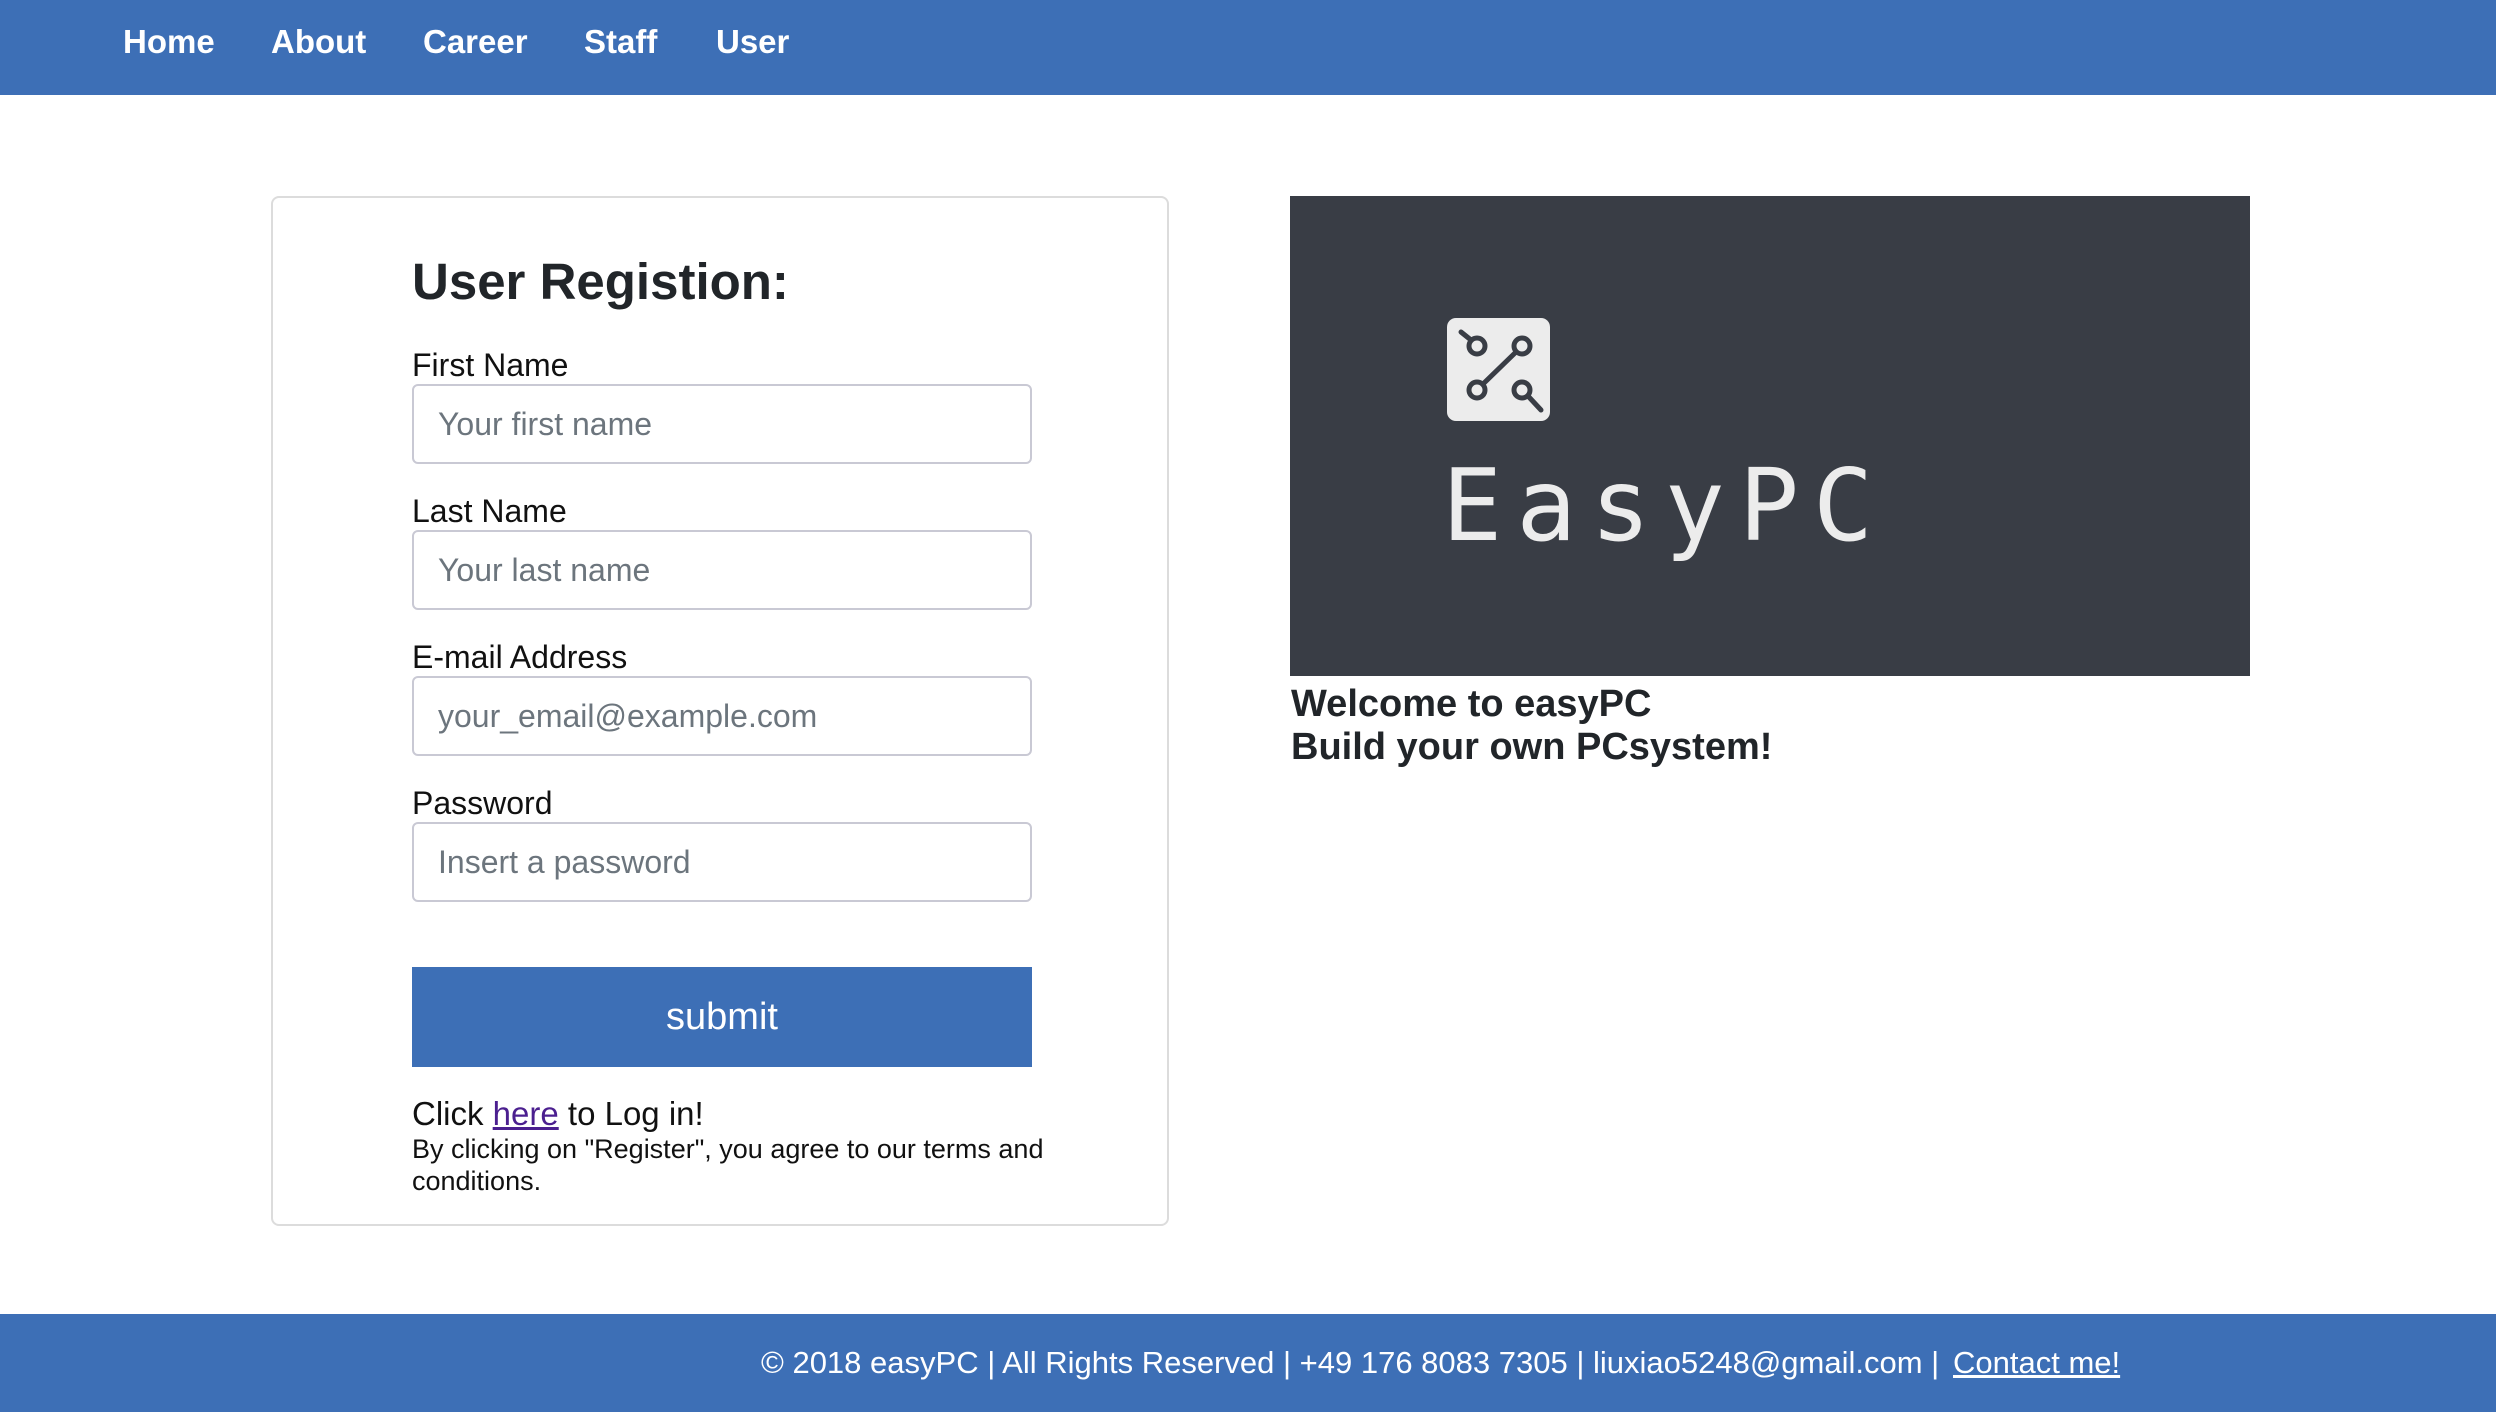 The image size is (2496, 1412). Describe the element at coordinates (452, 1113) in the screenshot. I see `login-prefix: Click` at that location.